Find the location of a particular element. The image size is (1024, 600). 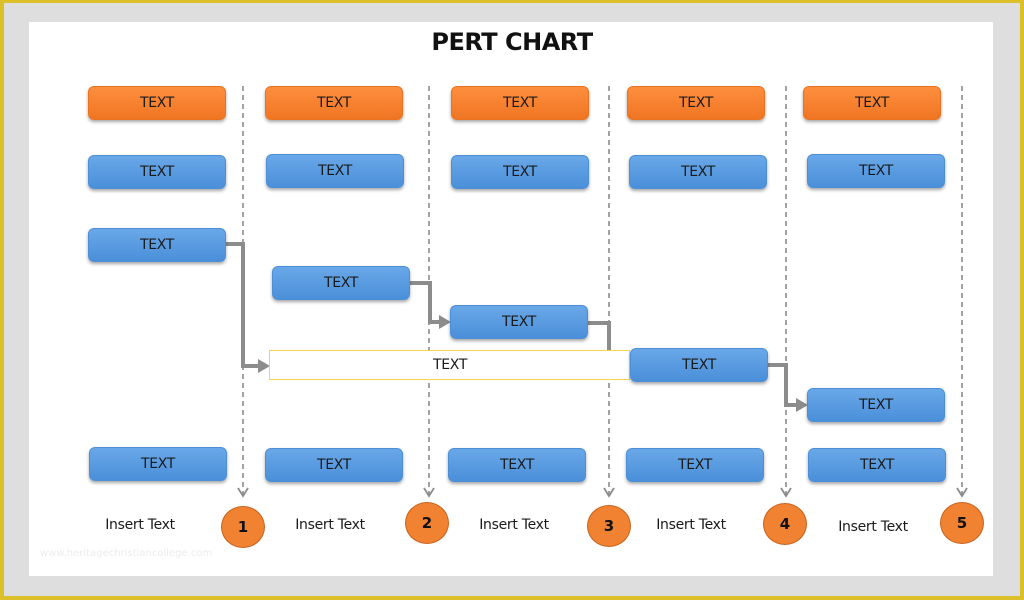

milestone-number: 3 is located at coordinates (609, 526).